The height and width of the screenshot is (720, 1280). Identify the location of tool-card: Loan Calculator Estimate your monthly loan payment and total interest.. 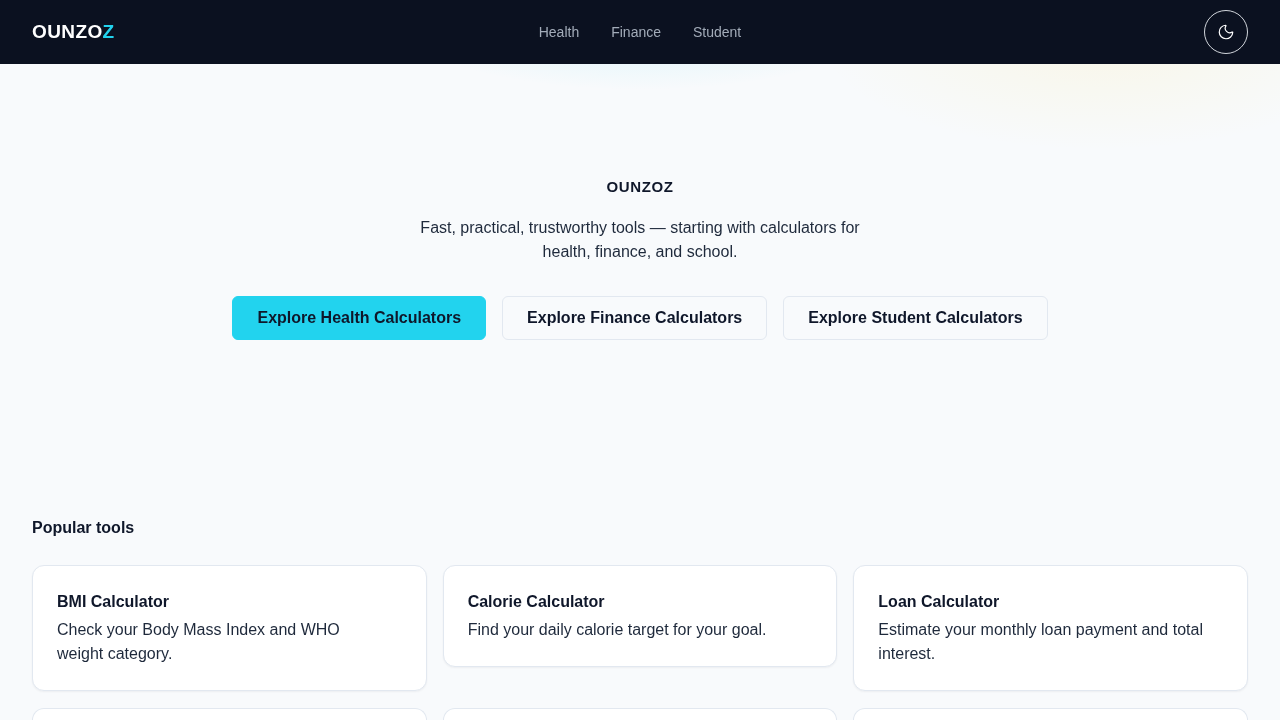
(1050, 628).